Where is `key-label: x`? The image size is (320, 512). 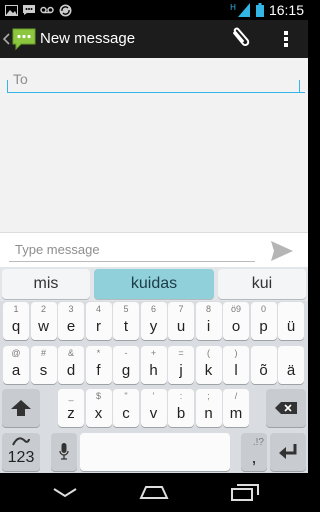
key-label: x is located at coordinates (98, 413).